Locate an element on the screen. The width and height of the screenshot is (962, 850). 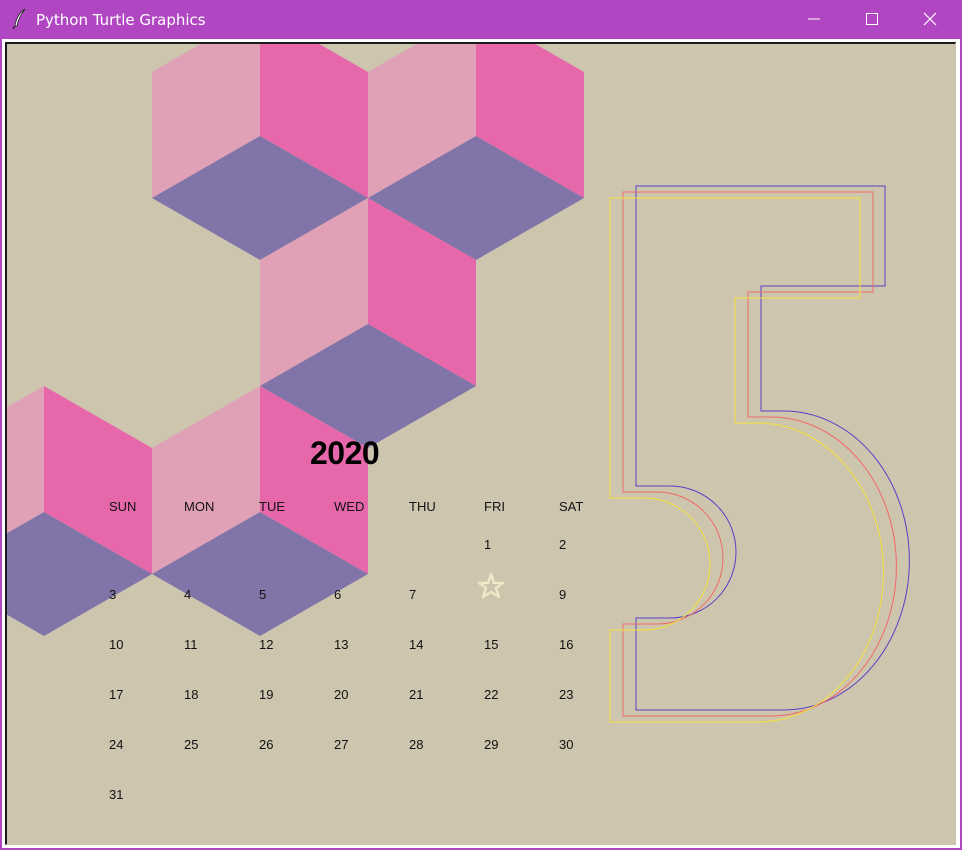
weekday-tue: TUE is located at coordinates (272, 506).